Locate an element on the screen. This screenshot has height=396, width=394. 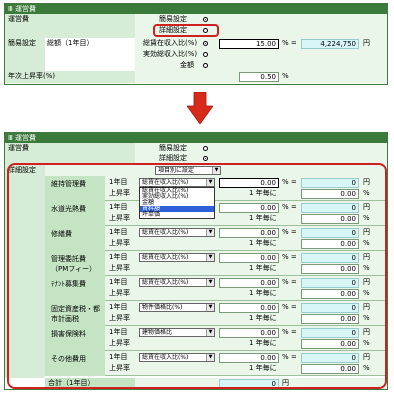
option-amount-radio is located at coordinates (205, 65).